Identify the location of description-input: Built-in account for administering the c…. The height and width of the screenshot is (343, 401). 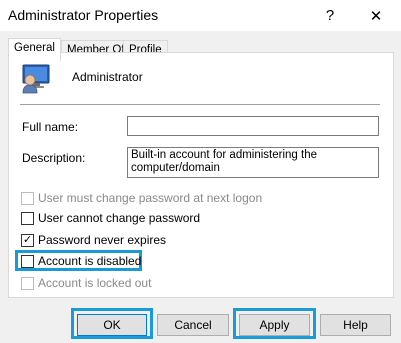
(253, 162).